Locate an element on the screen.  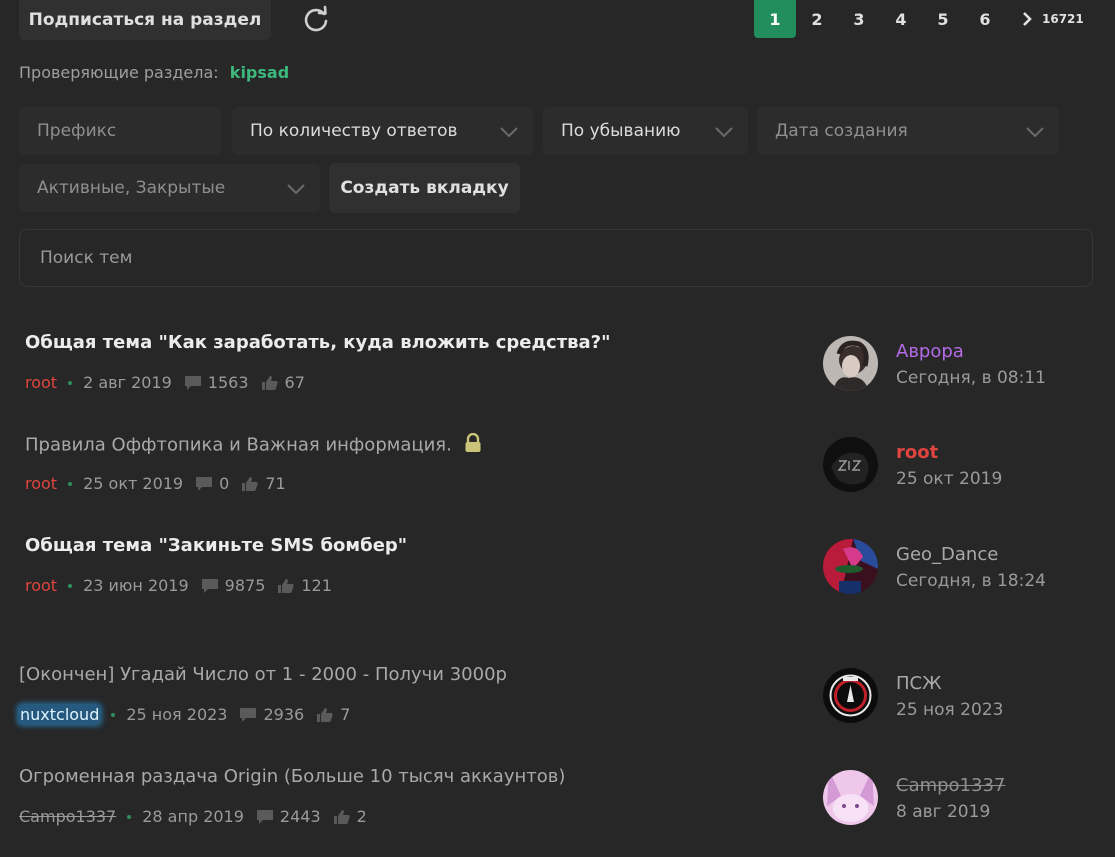
prefix-filter: Префикс is located at coordinates (120, 131).